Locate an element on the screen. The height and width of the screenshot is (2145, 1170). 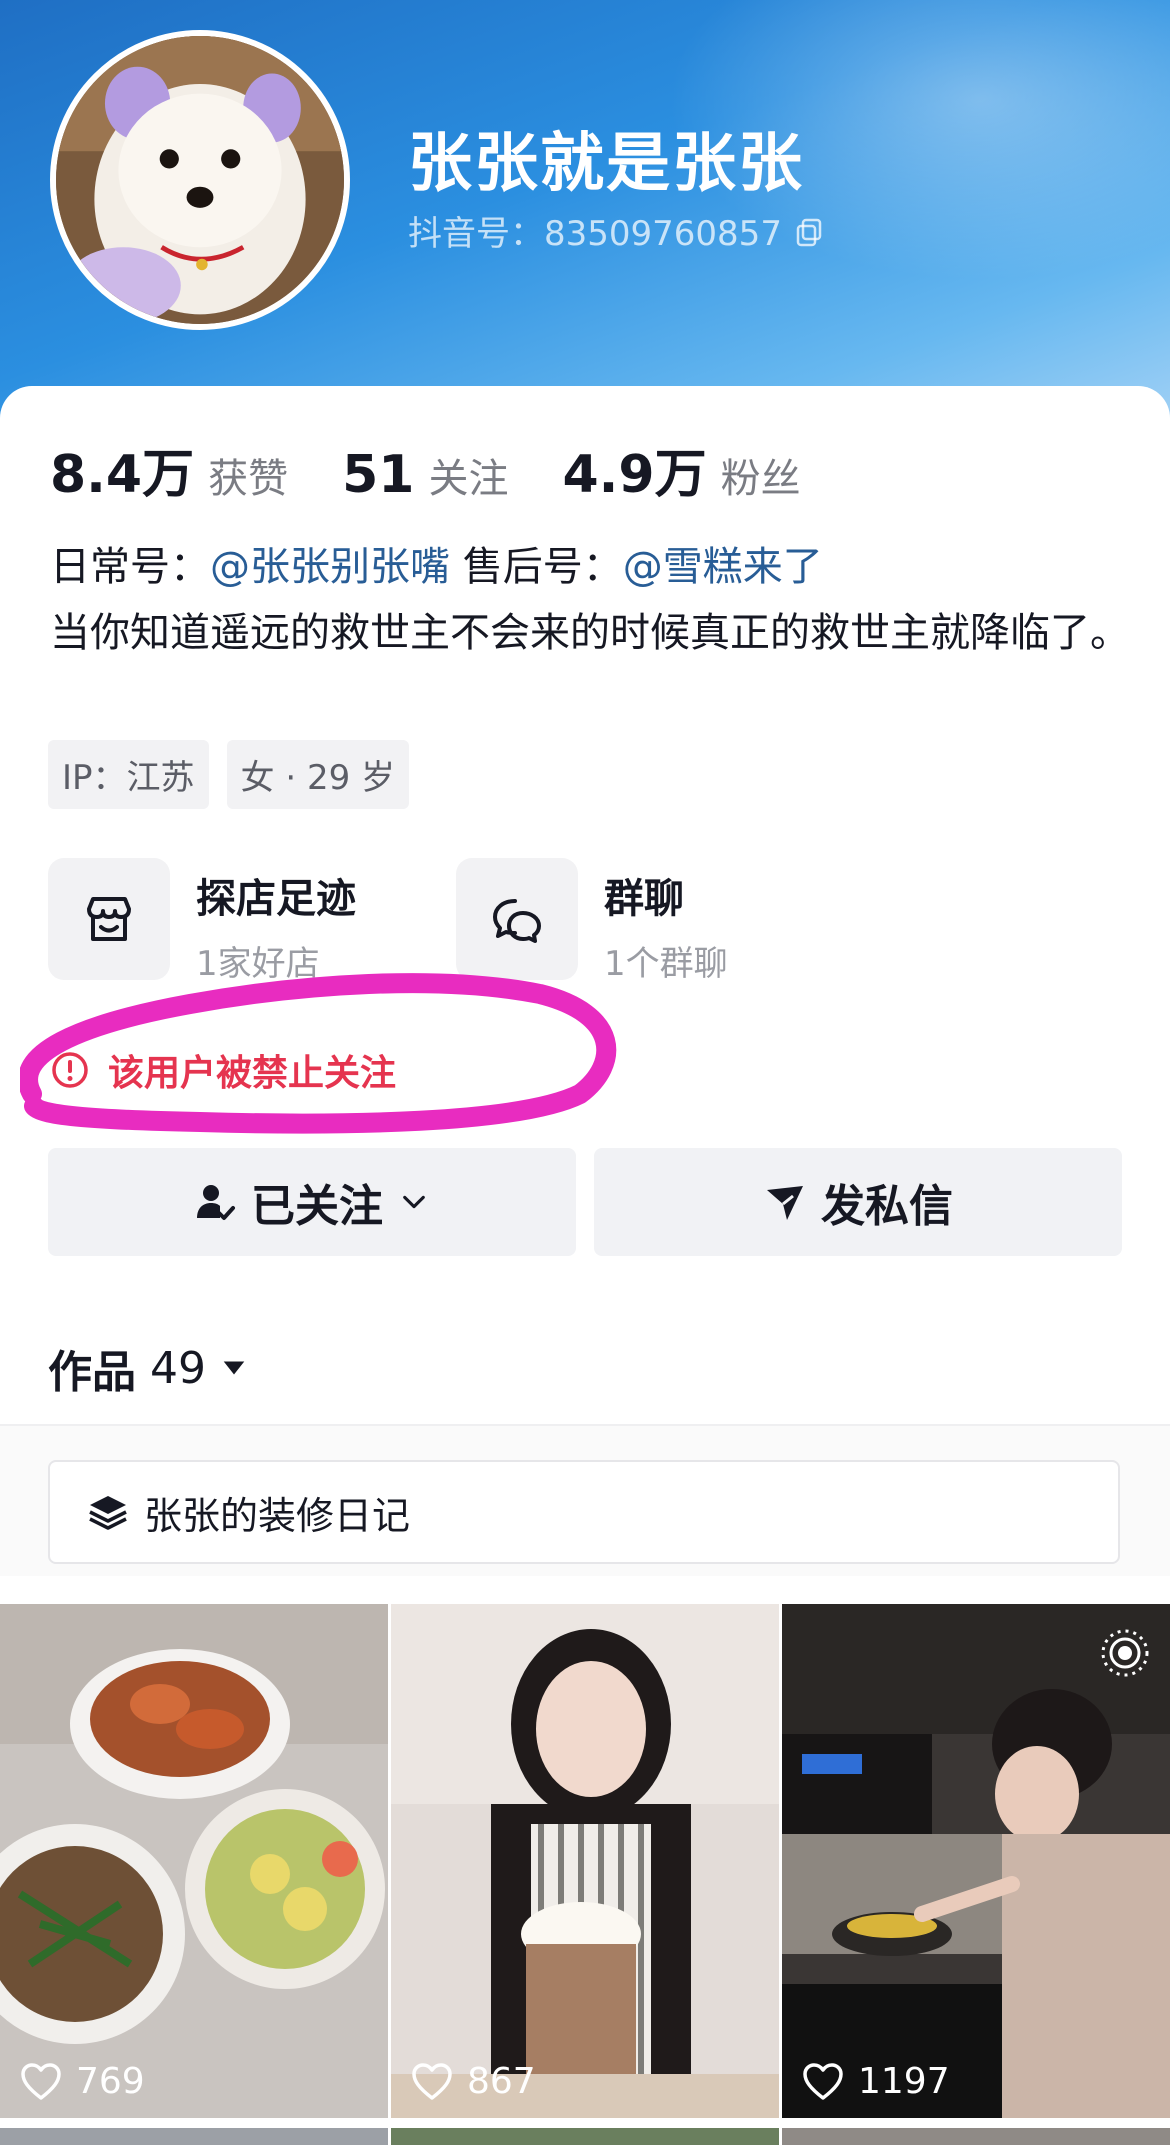
video-tile: 769 is located at coordinates (194, 1861).